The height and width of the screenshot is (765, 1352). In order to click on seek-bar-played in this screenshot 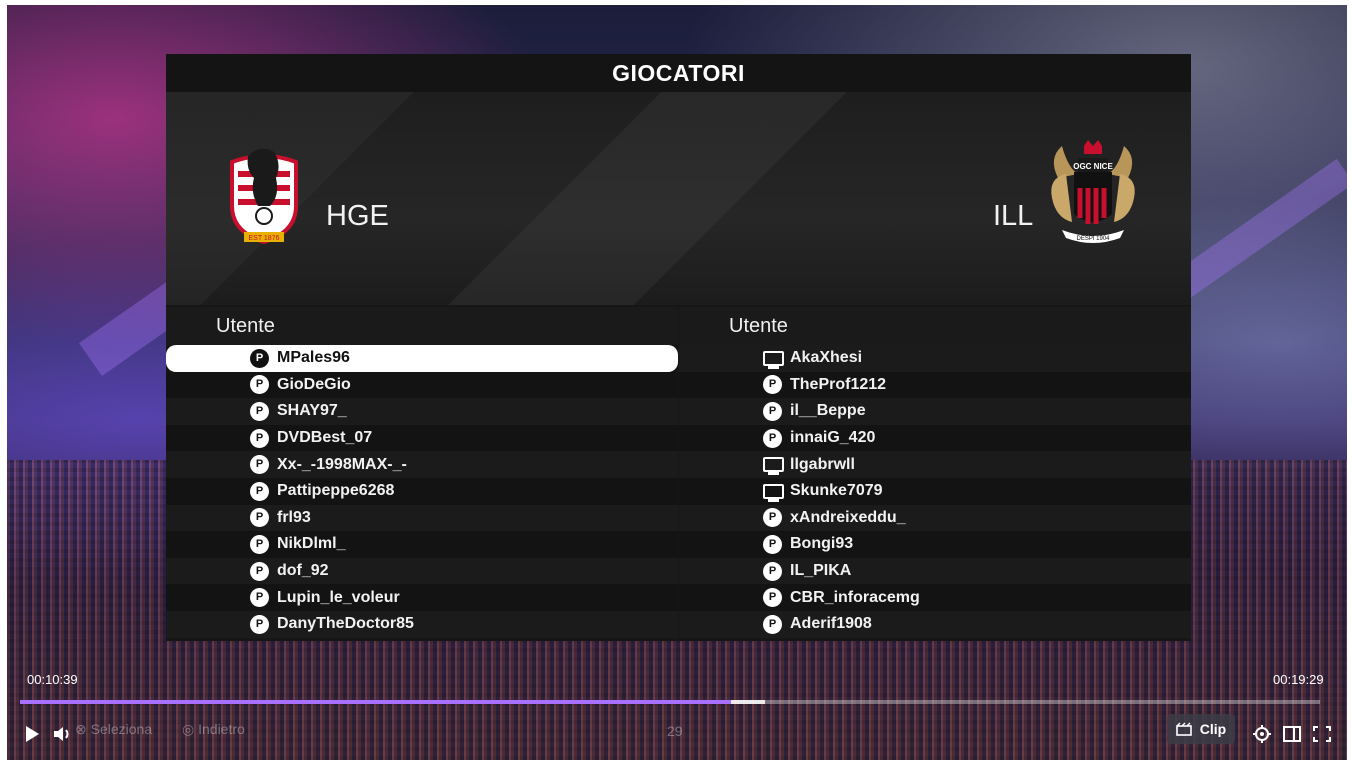, I will do `click(376, 702)`.